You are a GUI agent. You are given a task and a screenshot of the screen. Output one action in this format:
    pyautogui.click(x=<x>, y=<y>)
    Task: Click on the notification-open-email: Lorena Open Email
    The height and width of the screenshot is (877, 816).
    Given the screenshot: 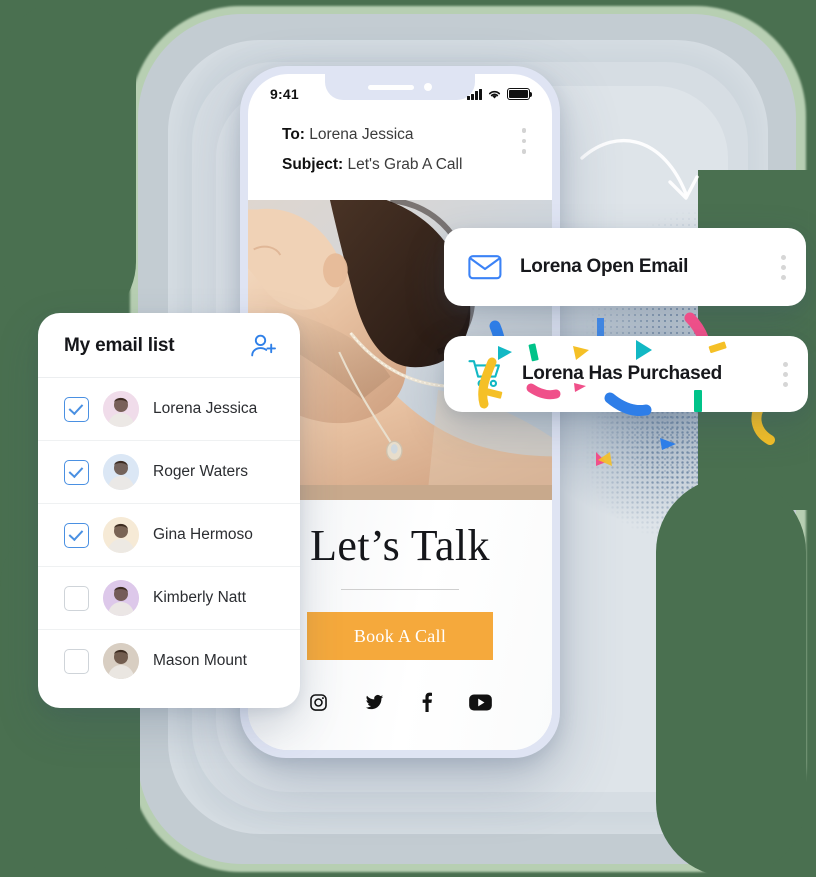 What is the action you would take?
    pyautogui.click(x=625, y=267)
    